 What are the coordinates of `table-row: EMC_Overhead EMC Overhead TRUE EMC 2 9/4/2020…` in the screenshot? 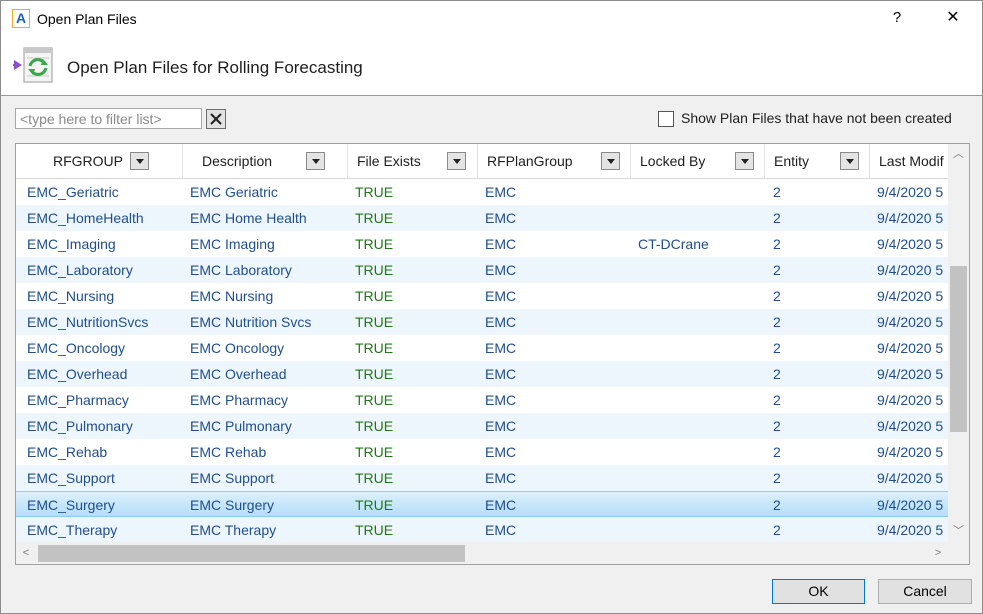 It's located at (482, 374).